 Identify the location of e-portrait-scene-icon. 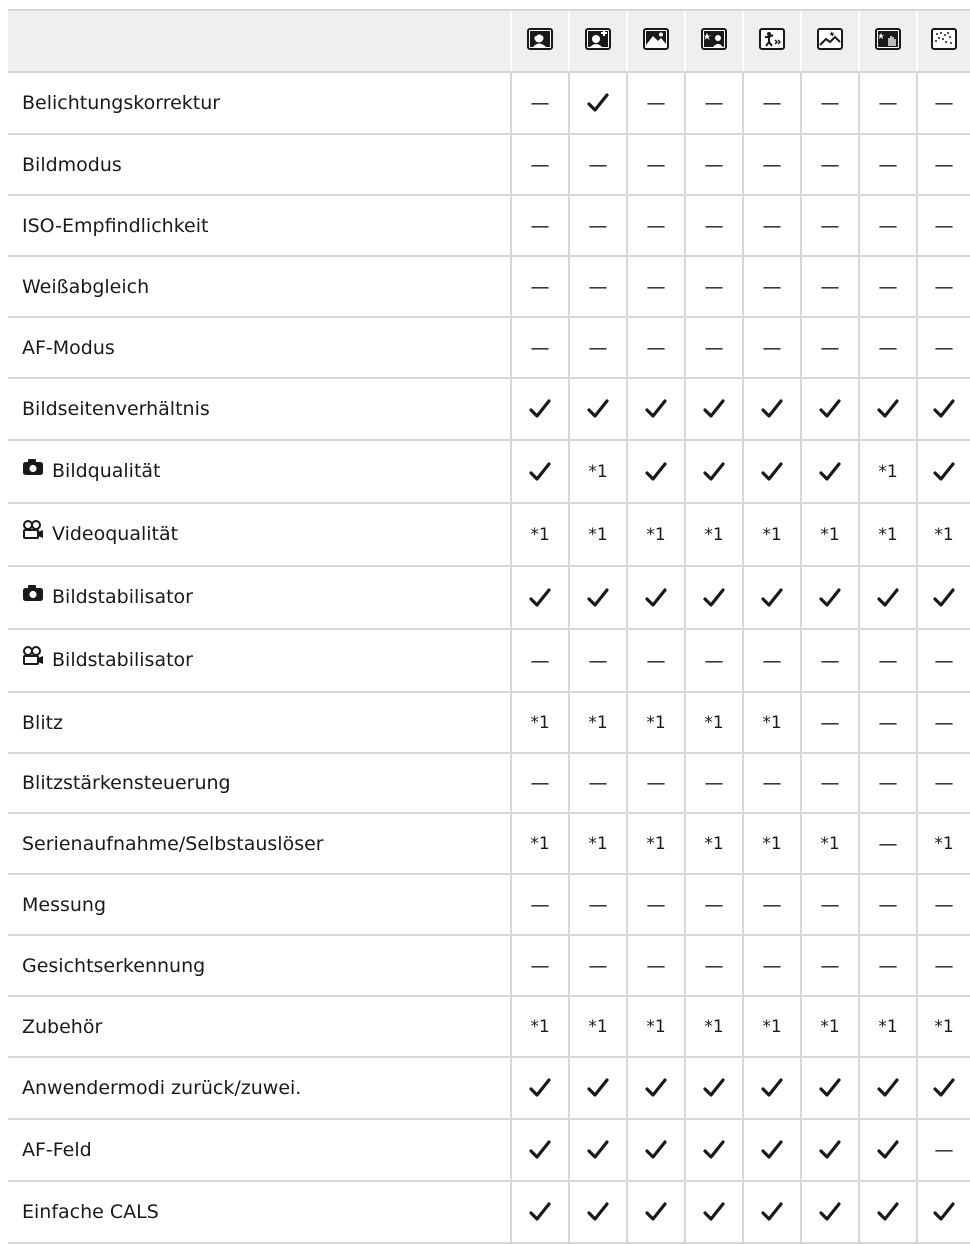
(598, 41).